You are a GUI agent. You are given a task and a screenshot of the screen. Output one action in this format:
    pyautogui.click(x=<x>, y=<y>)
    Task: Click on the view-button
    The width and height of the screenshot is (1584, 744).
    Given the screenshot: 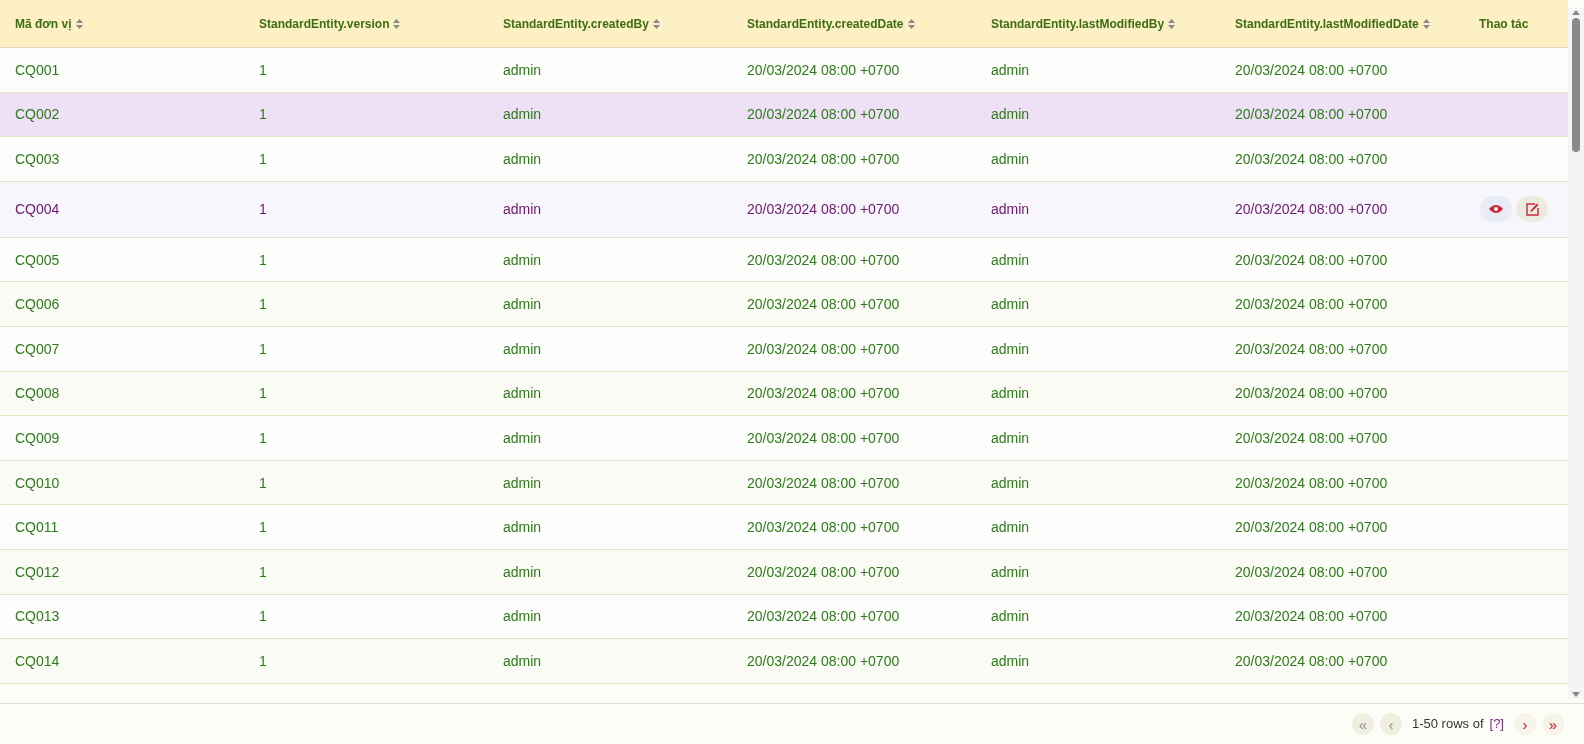 What is the action you would take?
    pyautogui.click(x=1496, y=209)
    